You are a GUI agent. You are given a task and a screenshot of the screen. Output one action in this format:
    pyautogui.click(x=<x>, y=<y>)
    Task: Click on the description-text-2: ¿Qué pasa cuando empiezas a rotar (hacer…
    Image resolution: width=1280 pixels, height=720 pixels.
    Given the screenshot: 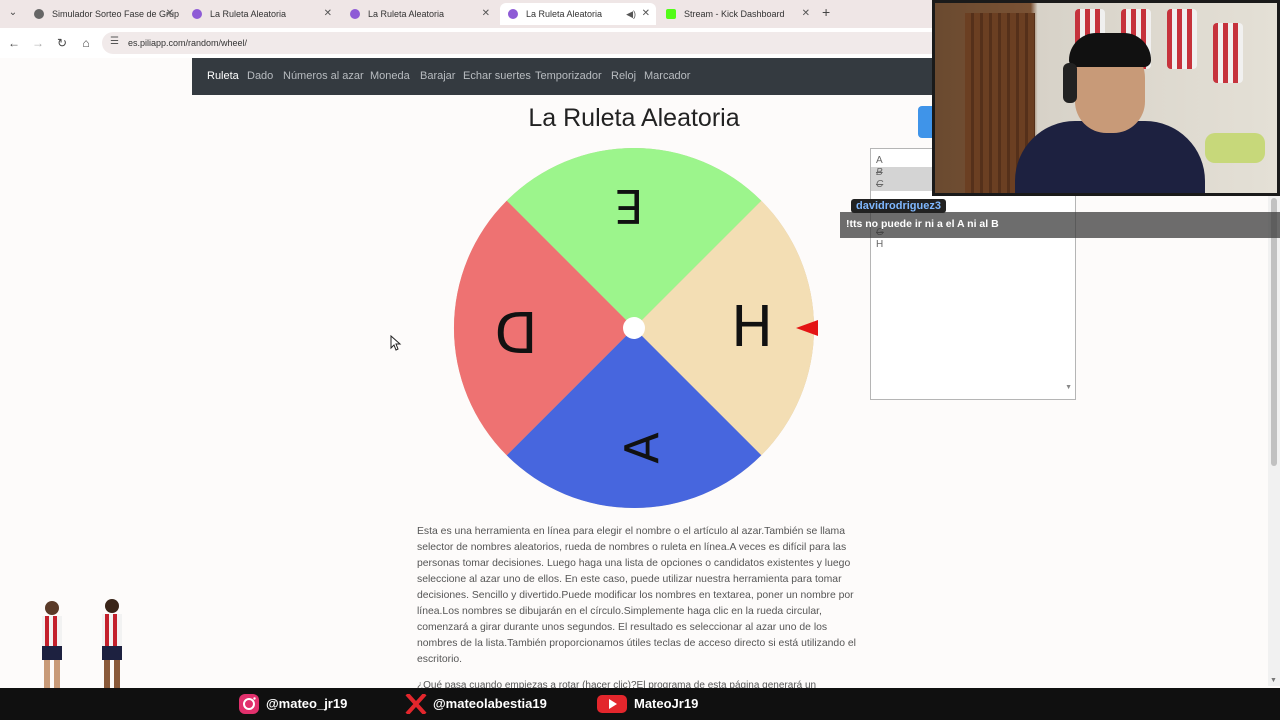 What is the action you would take?
    pyautogui.click(x=617, y=684)
    